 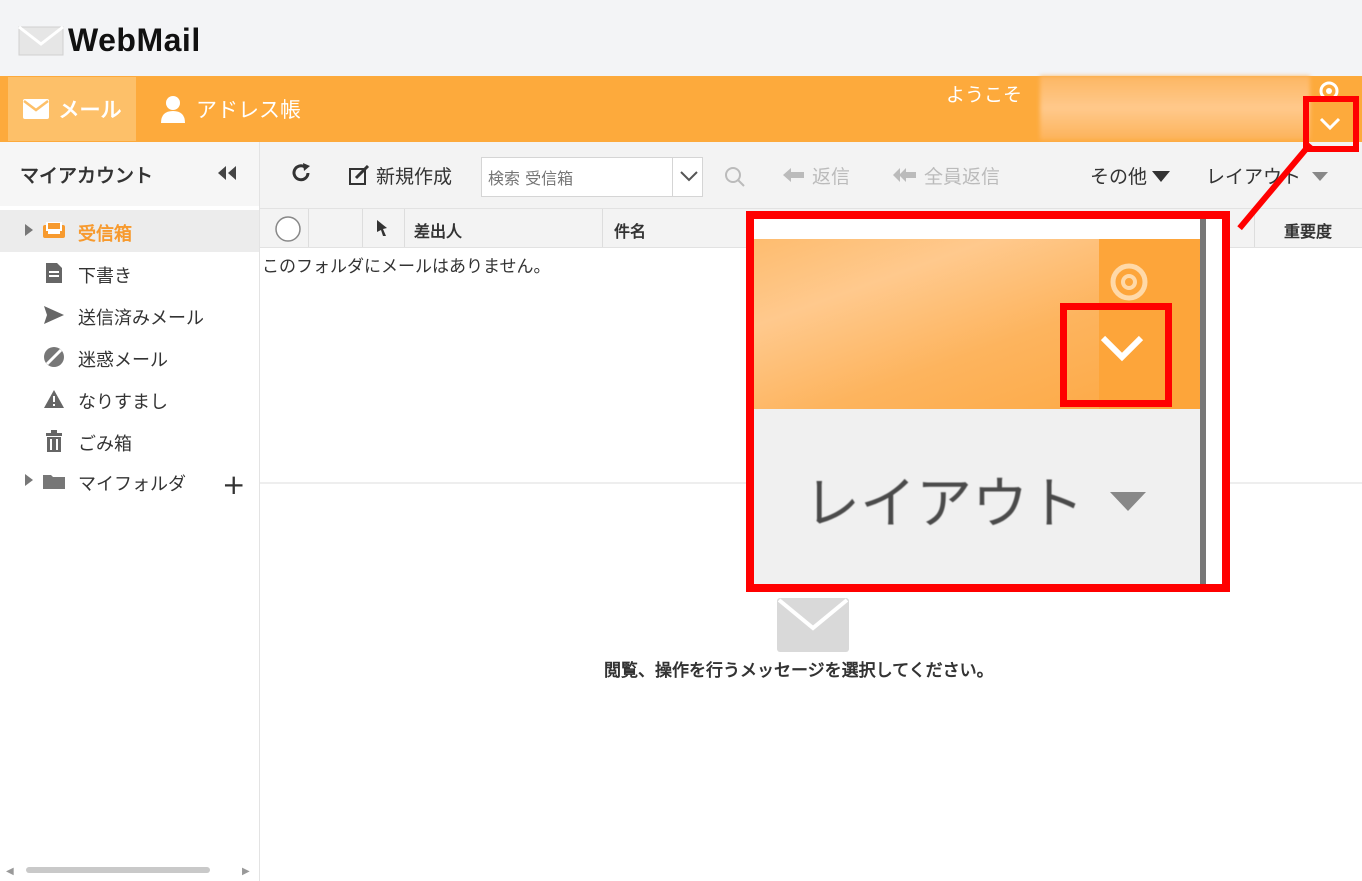 What do you see at coordinates (90, 110) in the screenshot?
I see `tab-mail-label: メール` at bounding box center [90, 110].